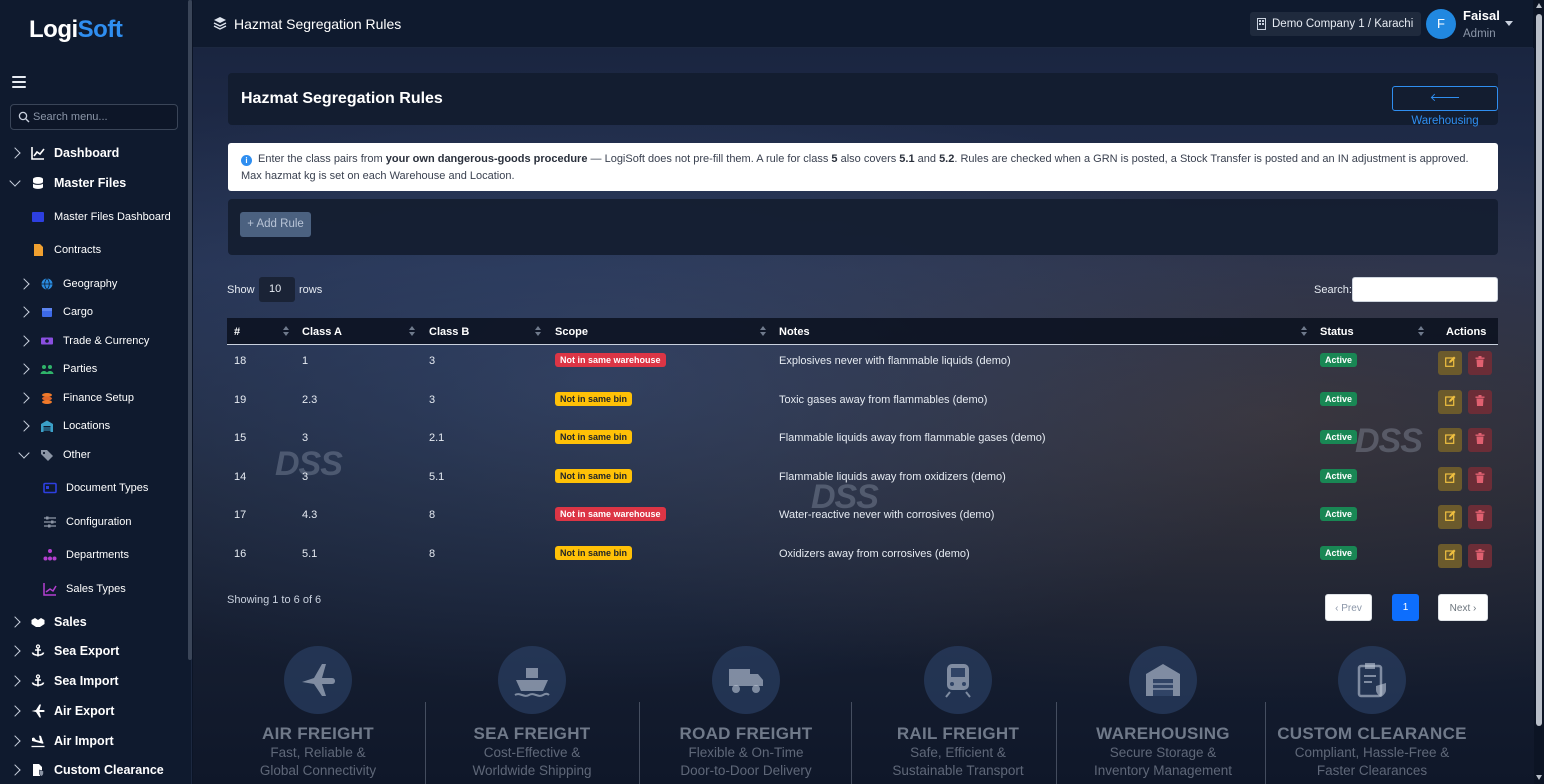 The image size is (1544, 784). What do you see at coordinates (1481, 15) in the screenshot?
I see `user-name: Faisal` at bounding box center [1481, 15].